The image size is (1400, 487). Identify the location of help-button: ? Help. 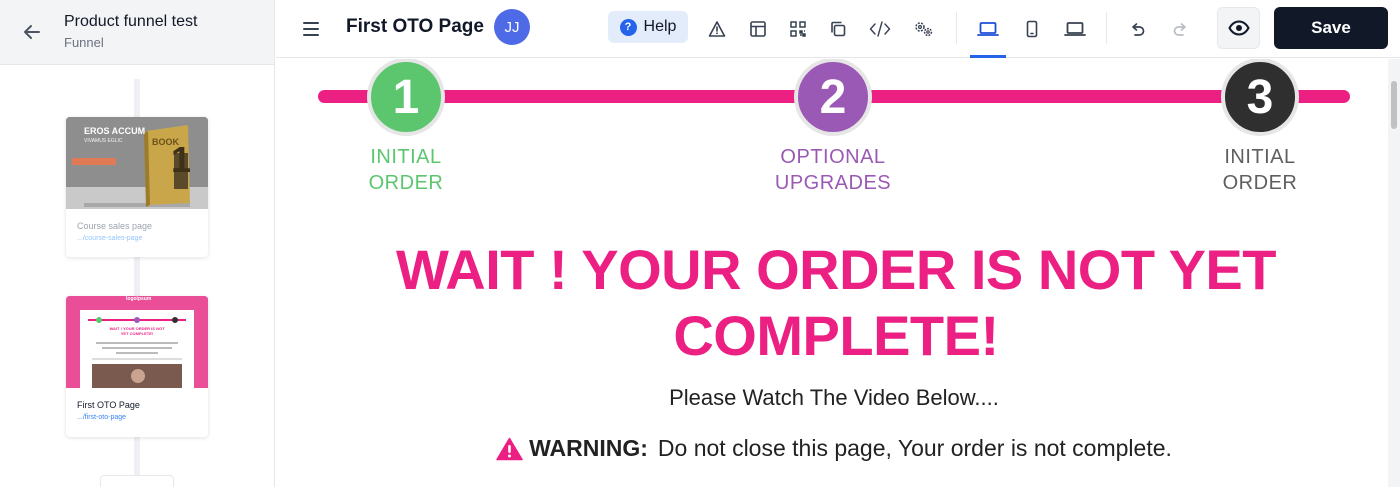
(648, 27).